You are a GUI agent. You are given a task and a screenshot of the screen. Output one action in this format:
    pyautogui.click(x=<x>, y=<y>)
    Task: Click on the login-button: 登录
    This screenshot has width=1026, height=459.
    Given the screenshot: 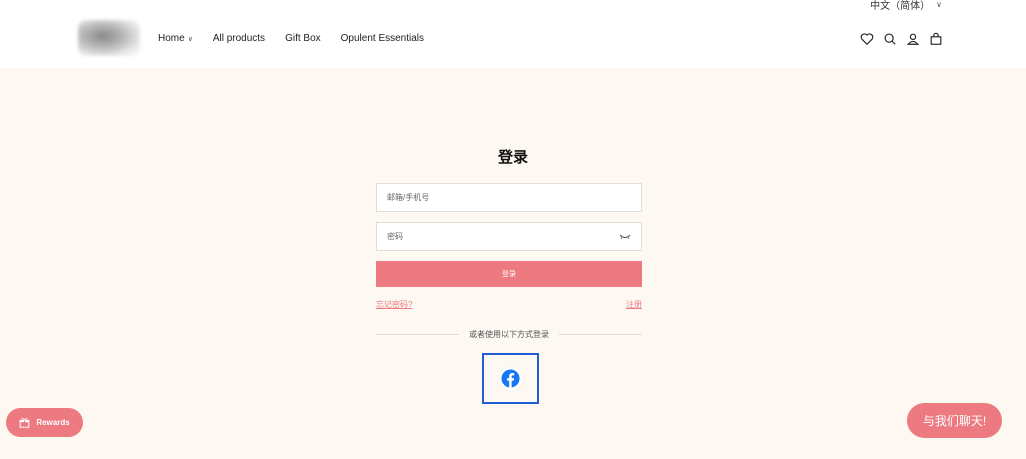 What is the action you would take?
    pyautogui.click(x=509, y=274)
    